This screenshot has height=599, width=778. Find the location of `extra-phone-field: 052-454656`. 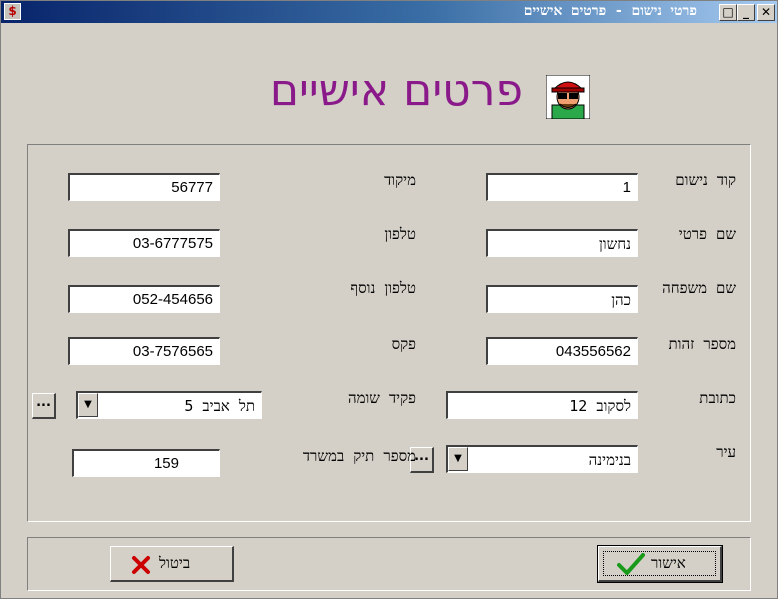

extra-phone-field: 052-454656 is located at coordinates (144, 299).